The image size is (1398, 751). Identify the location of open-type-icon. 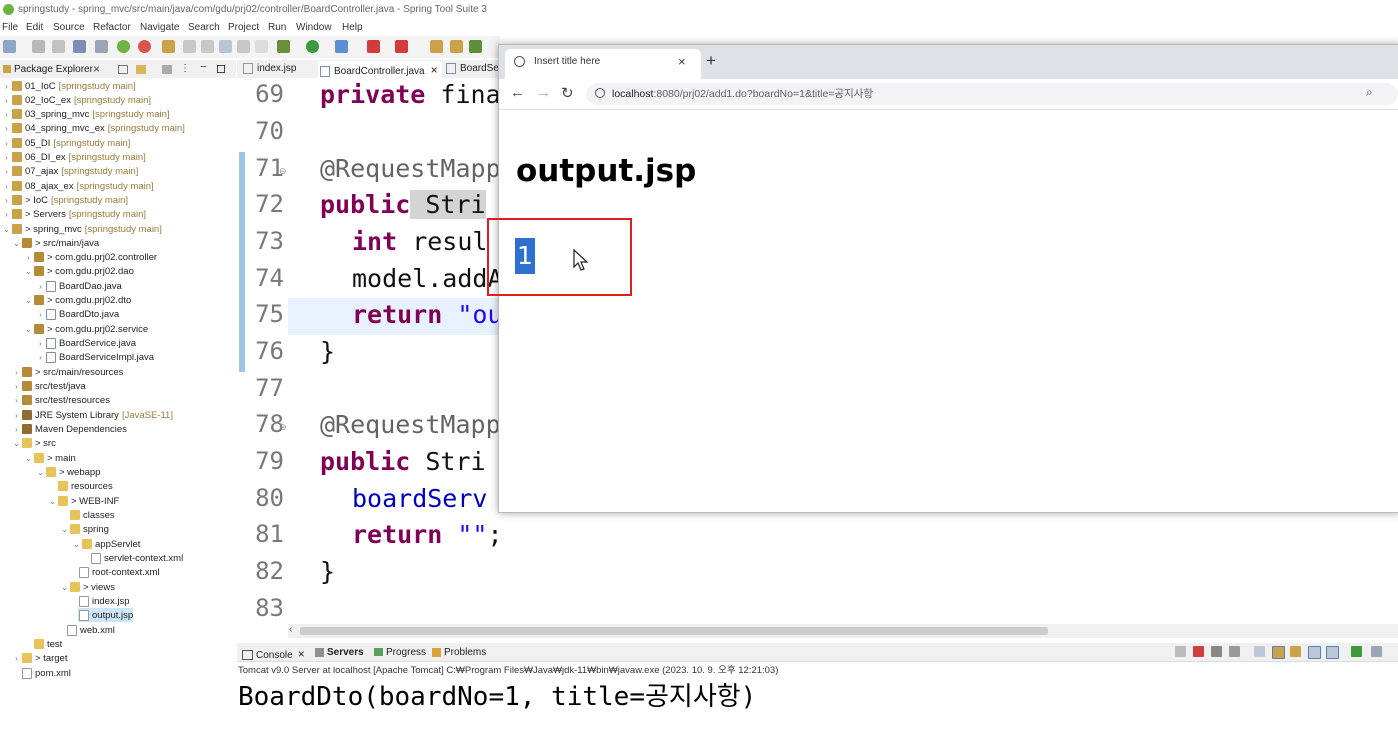
(168, 46).